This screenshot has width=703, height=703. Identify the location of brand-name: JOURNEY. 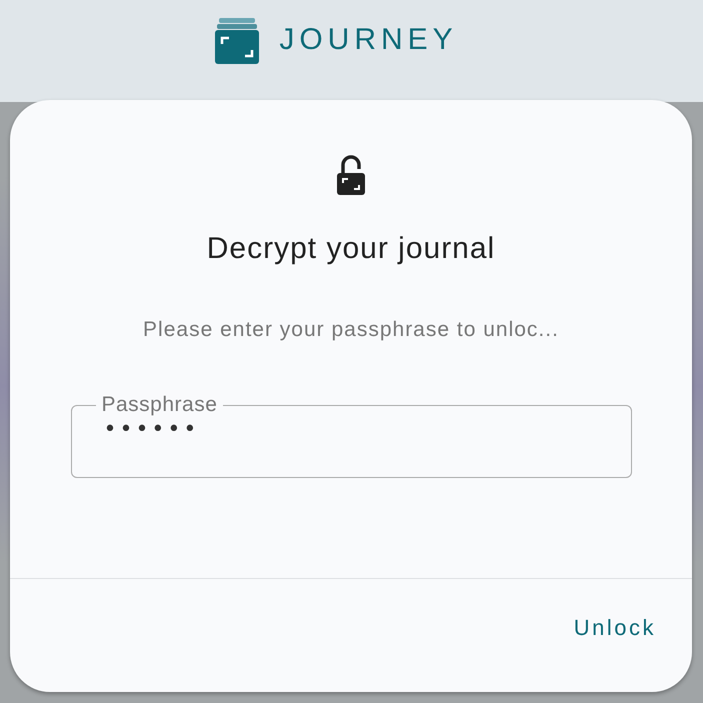
(368, 40).